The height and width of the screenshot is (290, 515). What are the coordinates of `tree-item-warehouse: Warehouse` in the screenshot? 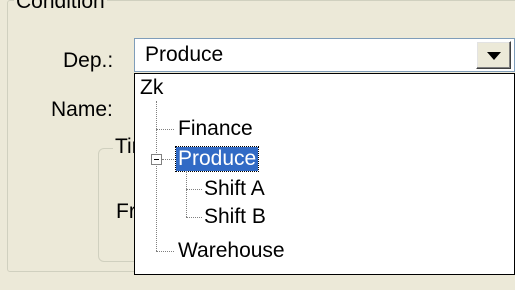 It's located at (231, 251).